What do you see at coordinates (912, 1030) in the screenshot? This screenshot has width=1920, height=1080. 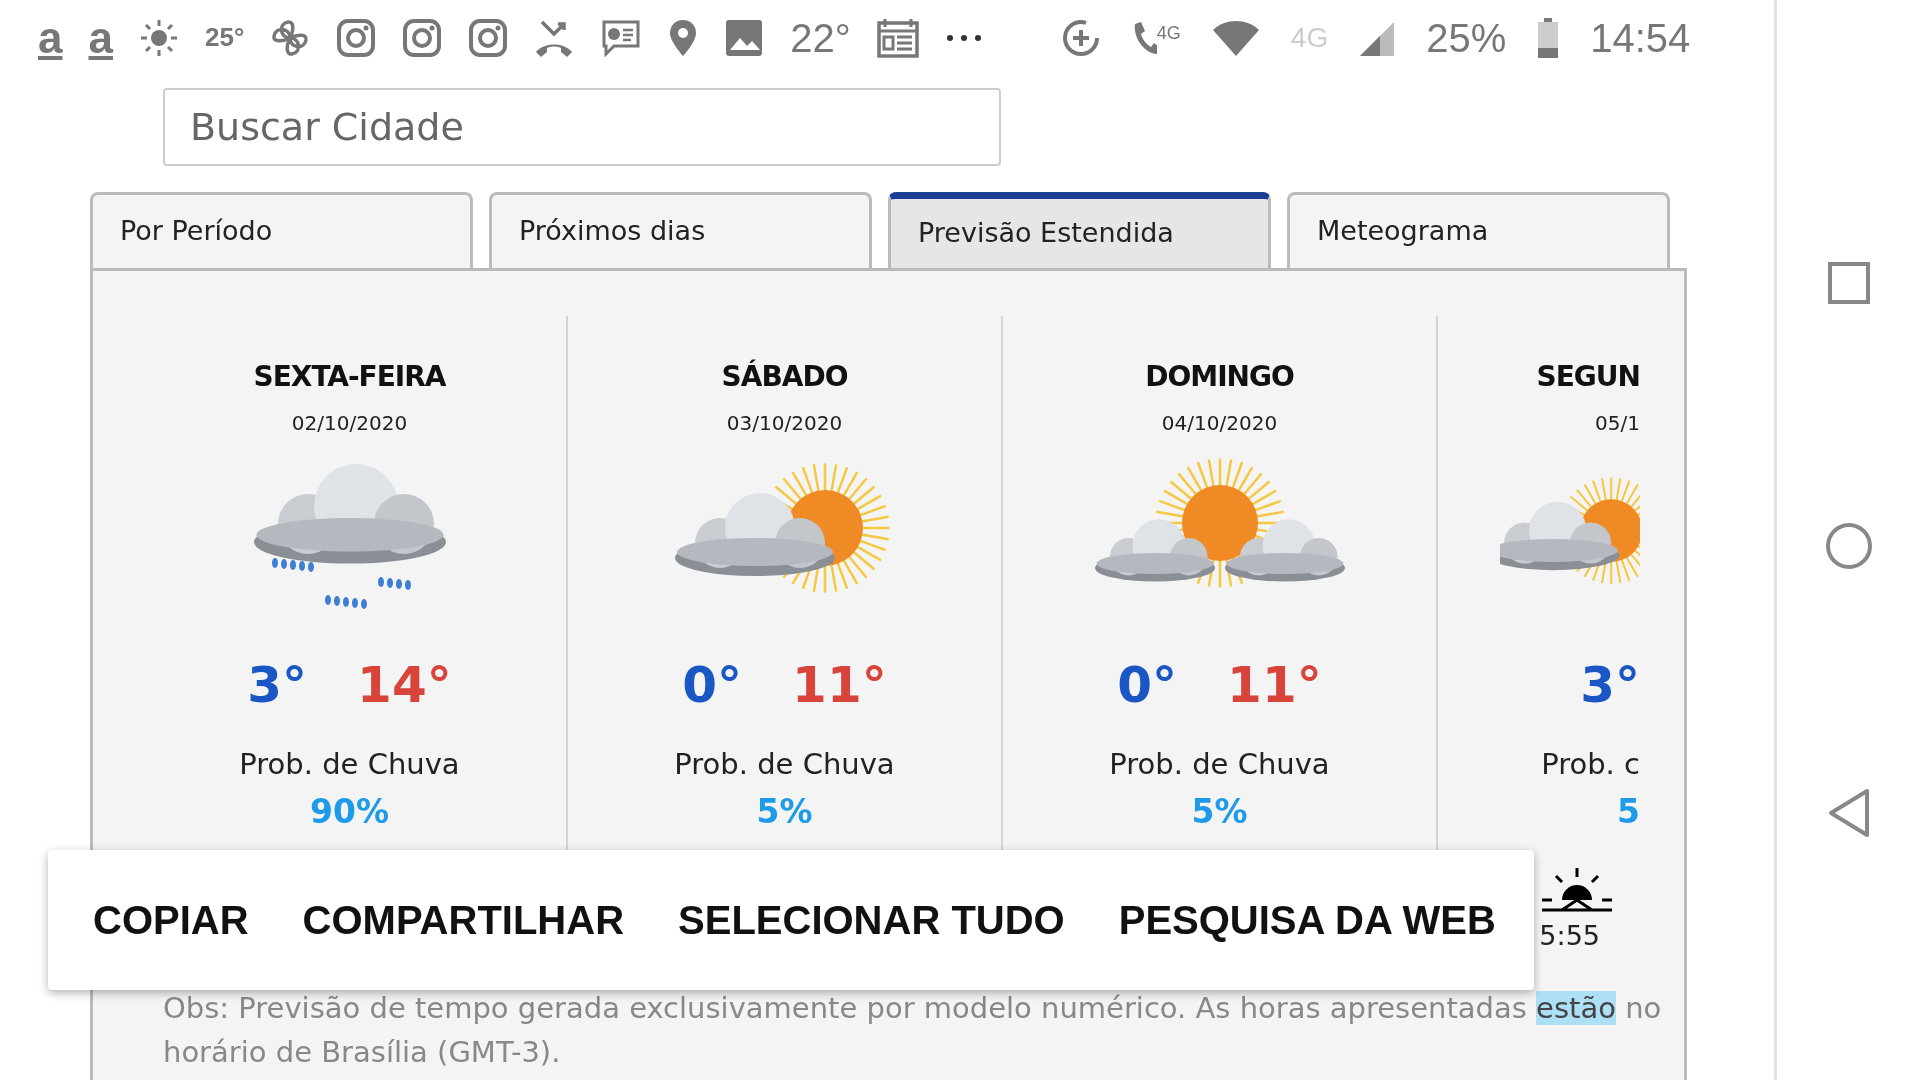 I see `note-text: Obs: Previsão de tempo gerada exclusivamente por modelo numérico. As horas apresentadas estão no horário de Brasília (GMT-3).` at bounding box center [912, 1030].